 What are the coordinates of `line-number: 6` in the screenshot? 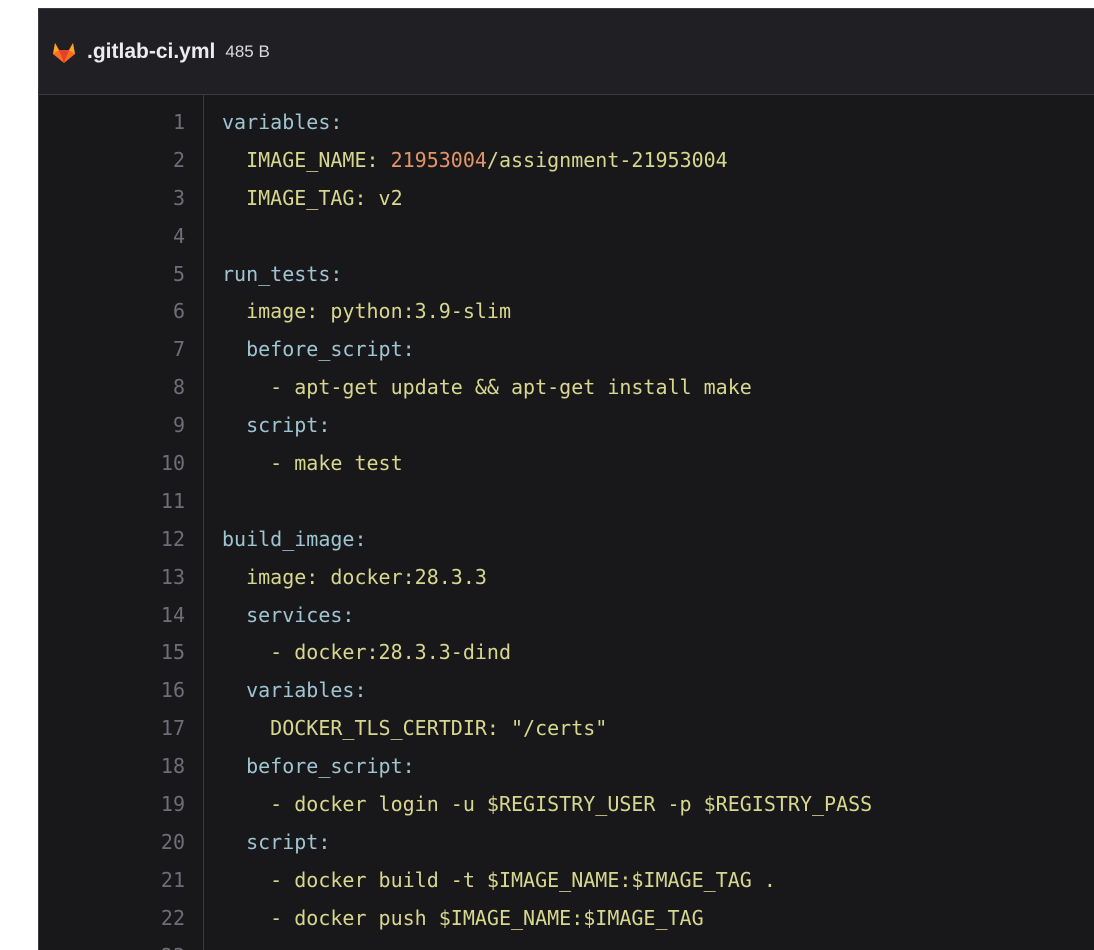 It's located at (112, 311).